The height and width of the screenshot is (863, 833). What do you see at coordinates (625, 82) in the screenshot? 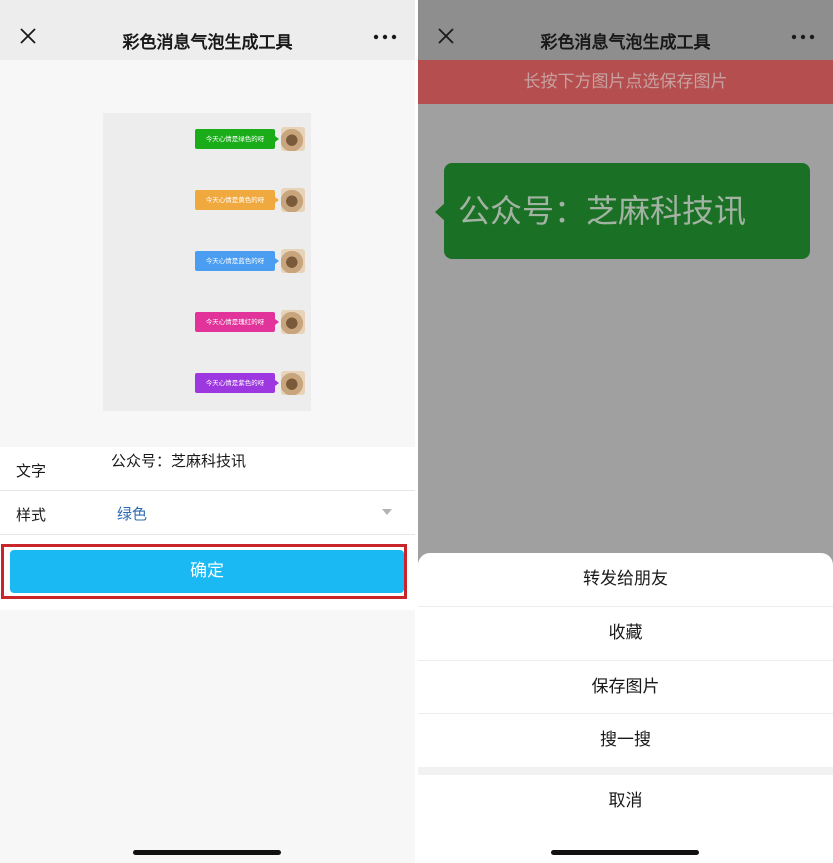
I see `save-hint-banner: 长按下方图片点选保存图片` at bounding box center [625, 82].